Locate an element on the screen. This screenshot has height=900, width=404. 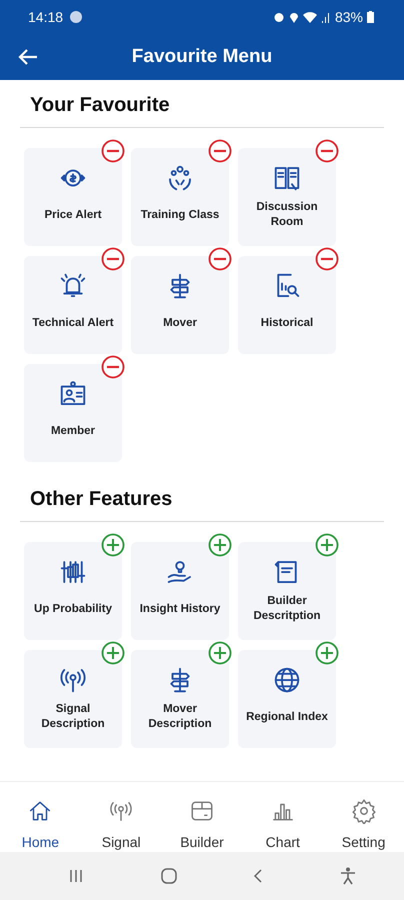
tile-label: Member is located at coordinates (73, 431).